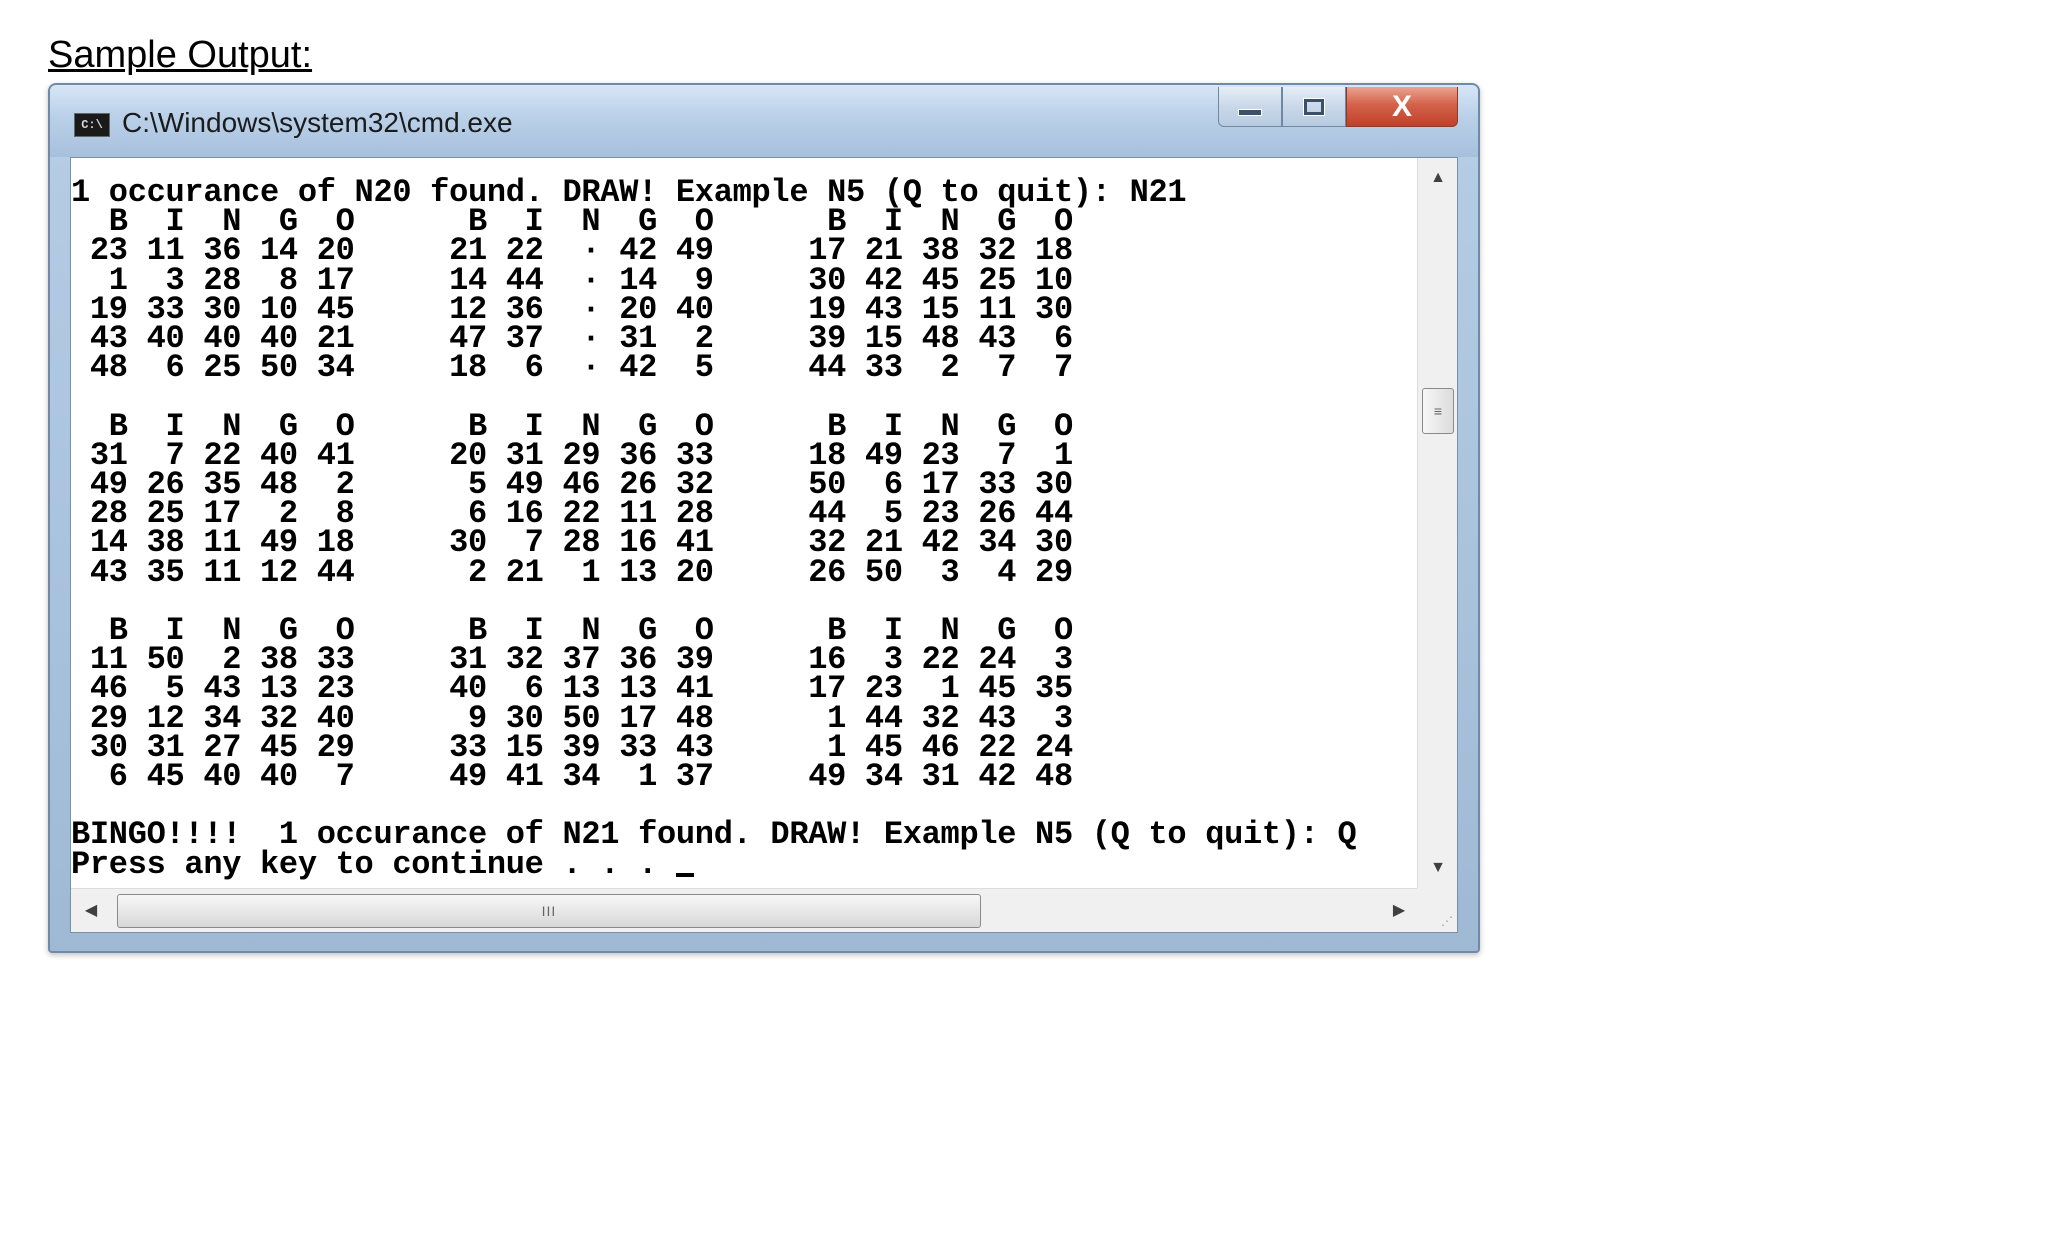 This screenshot has height=1248, width=2046. Describe the element at coordinates (1438, 868) in the screenshot. I see `scroll-down-arrow-icon: ▼` at that location.